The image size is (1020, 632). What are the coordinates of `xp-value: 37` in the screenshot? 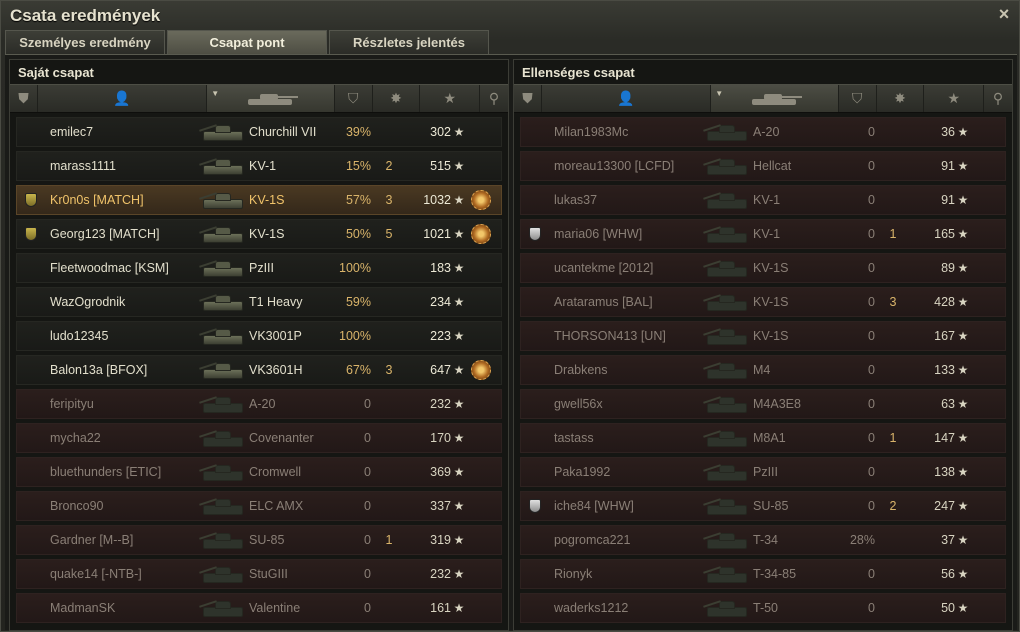 It's located at (948, 540).